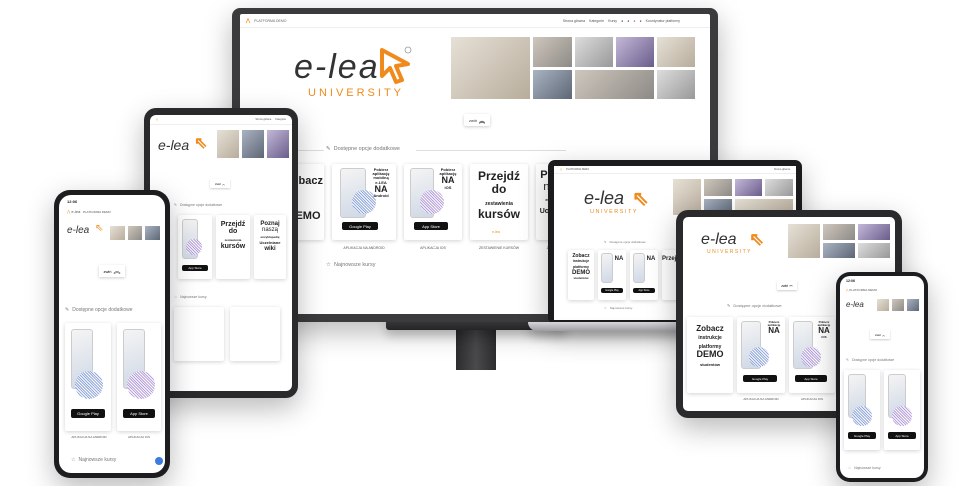 The width and height of the screenshot is (976, 486). What do you see at coordinates (139, 381) in the screenshot?
I see `option-card-ios: App Store APLIKACJA IOS` at bounding box center [139, 381].